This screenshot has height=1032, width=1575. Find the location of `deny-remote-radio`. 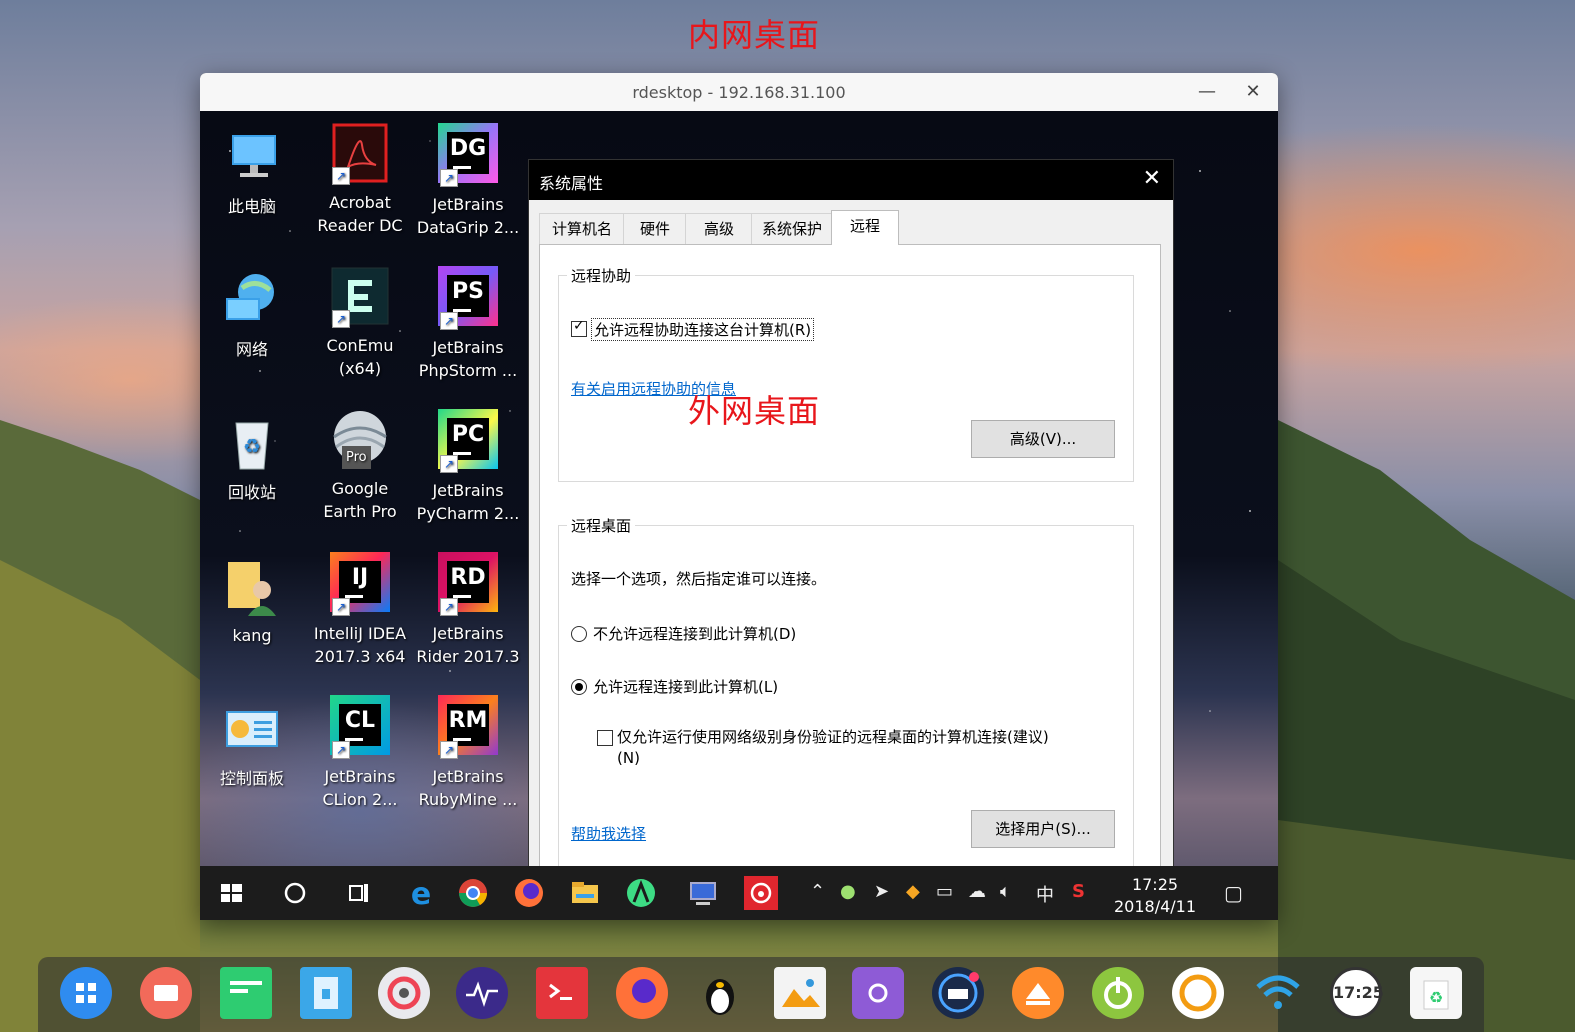

deny-remote-radio is located at coordinates (579, 634).